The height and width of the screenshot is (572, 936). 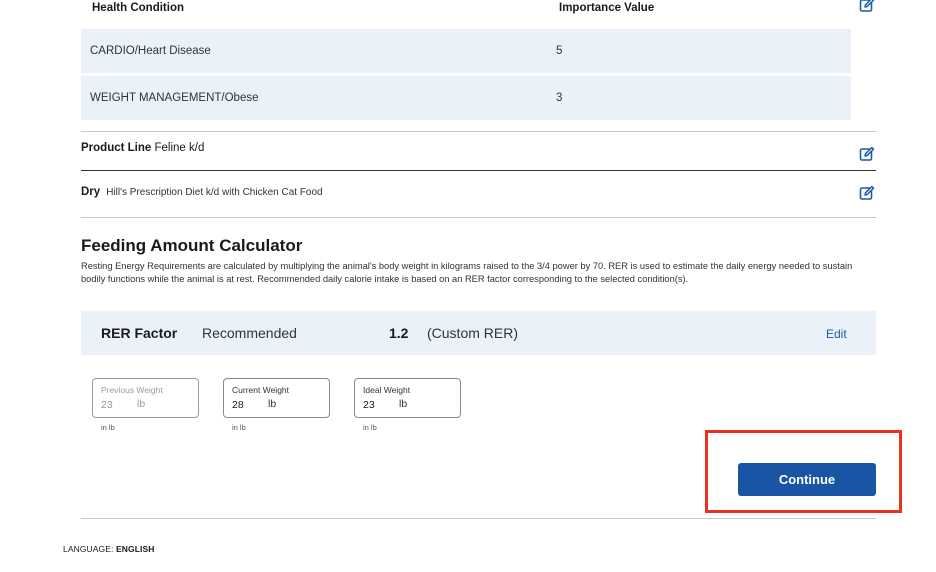 What do you see at coordinates (249, 333) in the screenshot?
I see `recommended-label: Recommended` at bounding box center [249, 333].